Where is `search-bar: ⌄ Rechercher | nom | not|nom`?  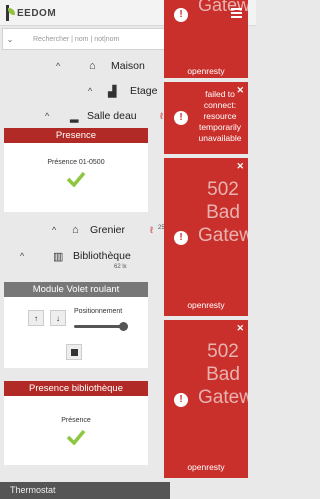
search-bar: ⌄ Rechercher | nom | not|nom is located at coordinates (84, 39).